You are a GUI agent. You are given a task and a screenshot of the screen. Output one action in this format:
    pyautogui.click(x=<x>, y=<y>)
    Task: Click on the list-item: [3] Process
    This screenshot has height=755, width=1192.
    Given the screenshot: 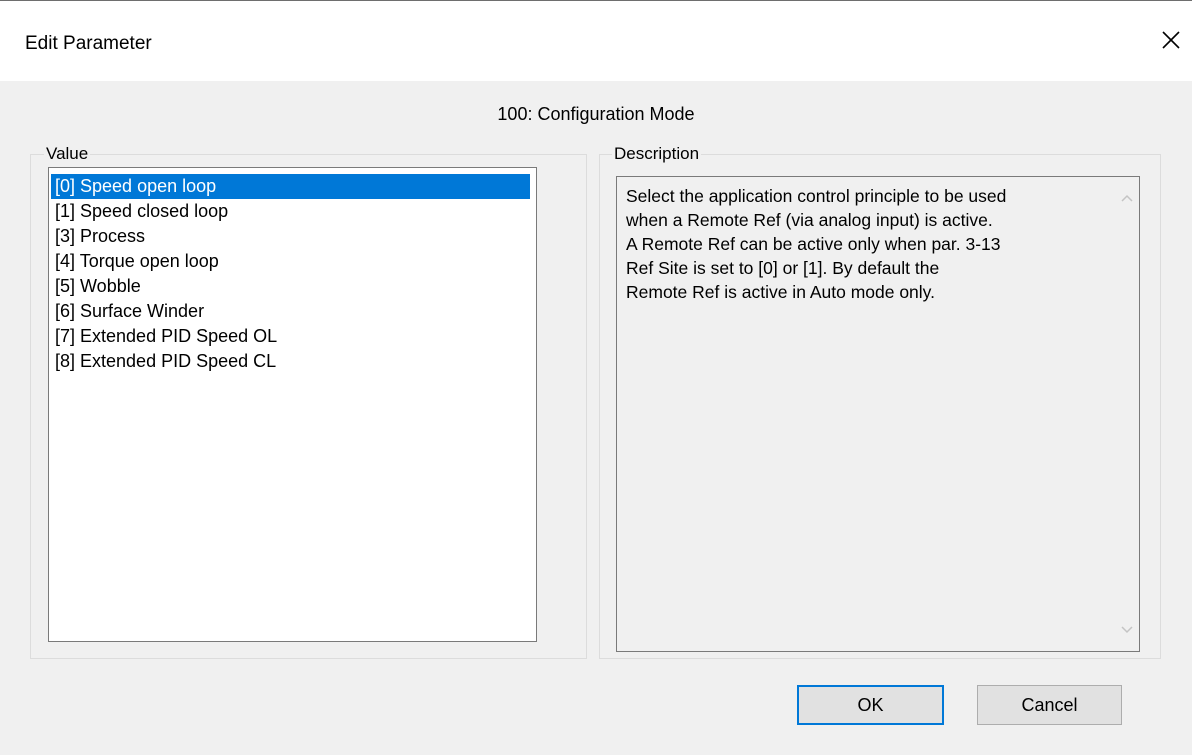 What is the action you would take?
    pyautogui.click(x=290, y=236)
    